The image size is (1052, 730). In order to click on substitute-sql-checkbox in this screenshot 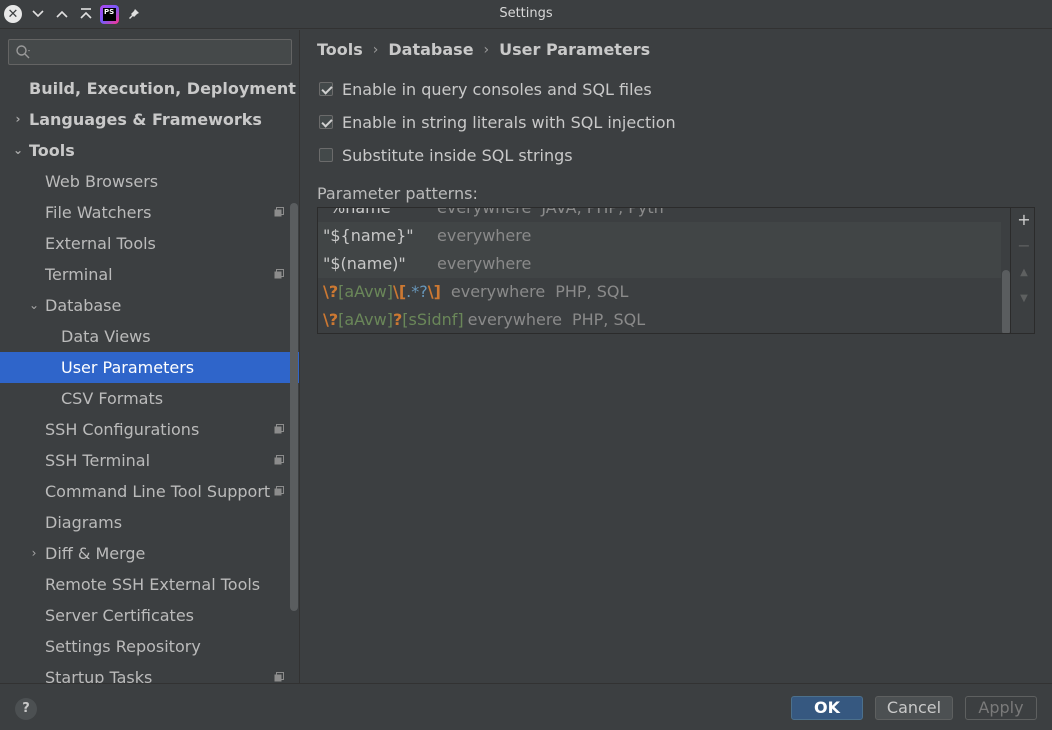, I will do `click(326, 155)`.